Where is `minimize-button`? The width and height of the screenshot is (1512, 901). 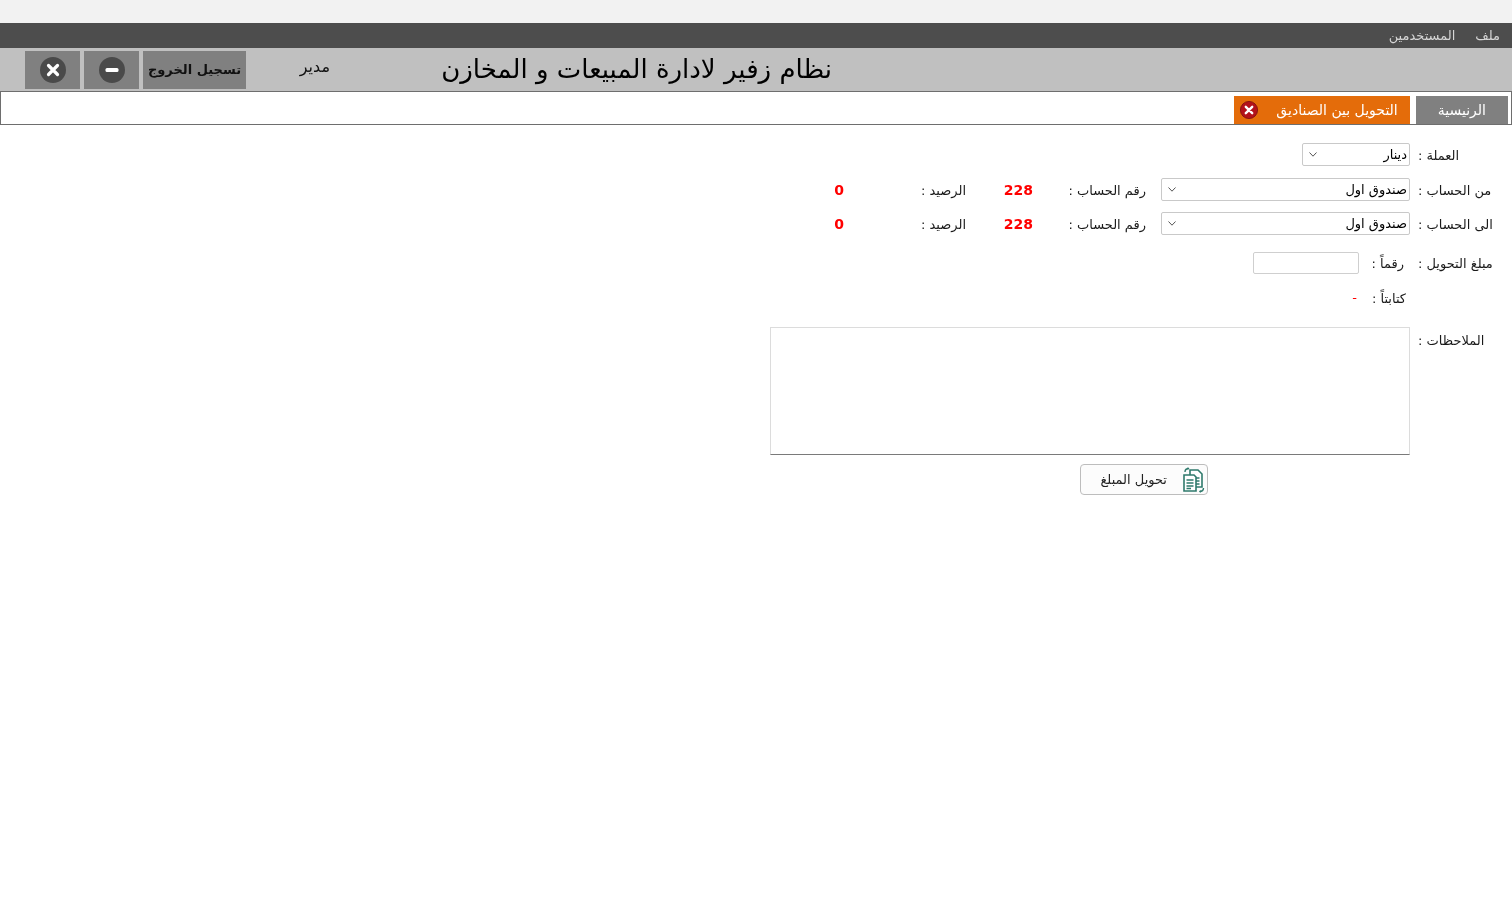 minimize-button is located at coordinates (111, 69).